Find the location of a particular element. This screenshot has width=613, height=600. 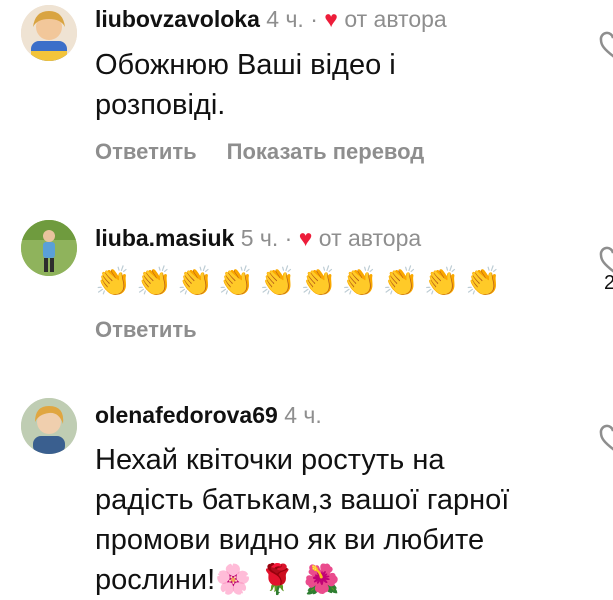

comment-header: olenafedorova69 4 ч. is located at coordinates (208, 415).